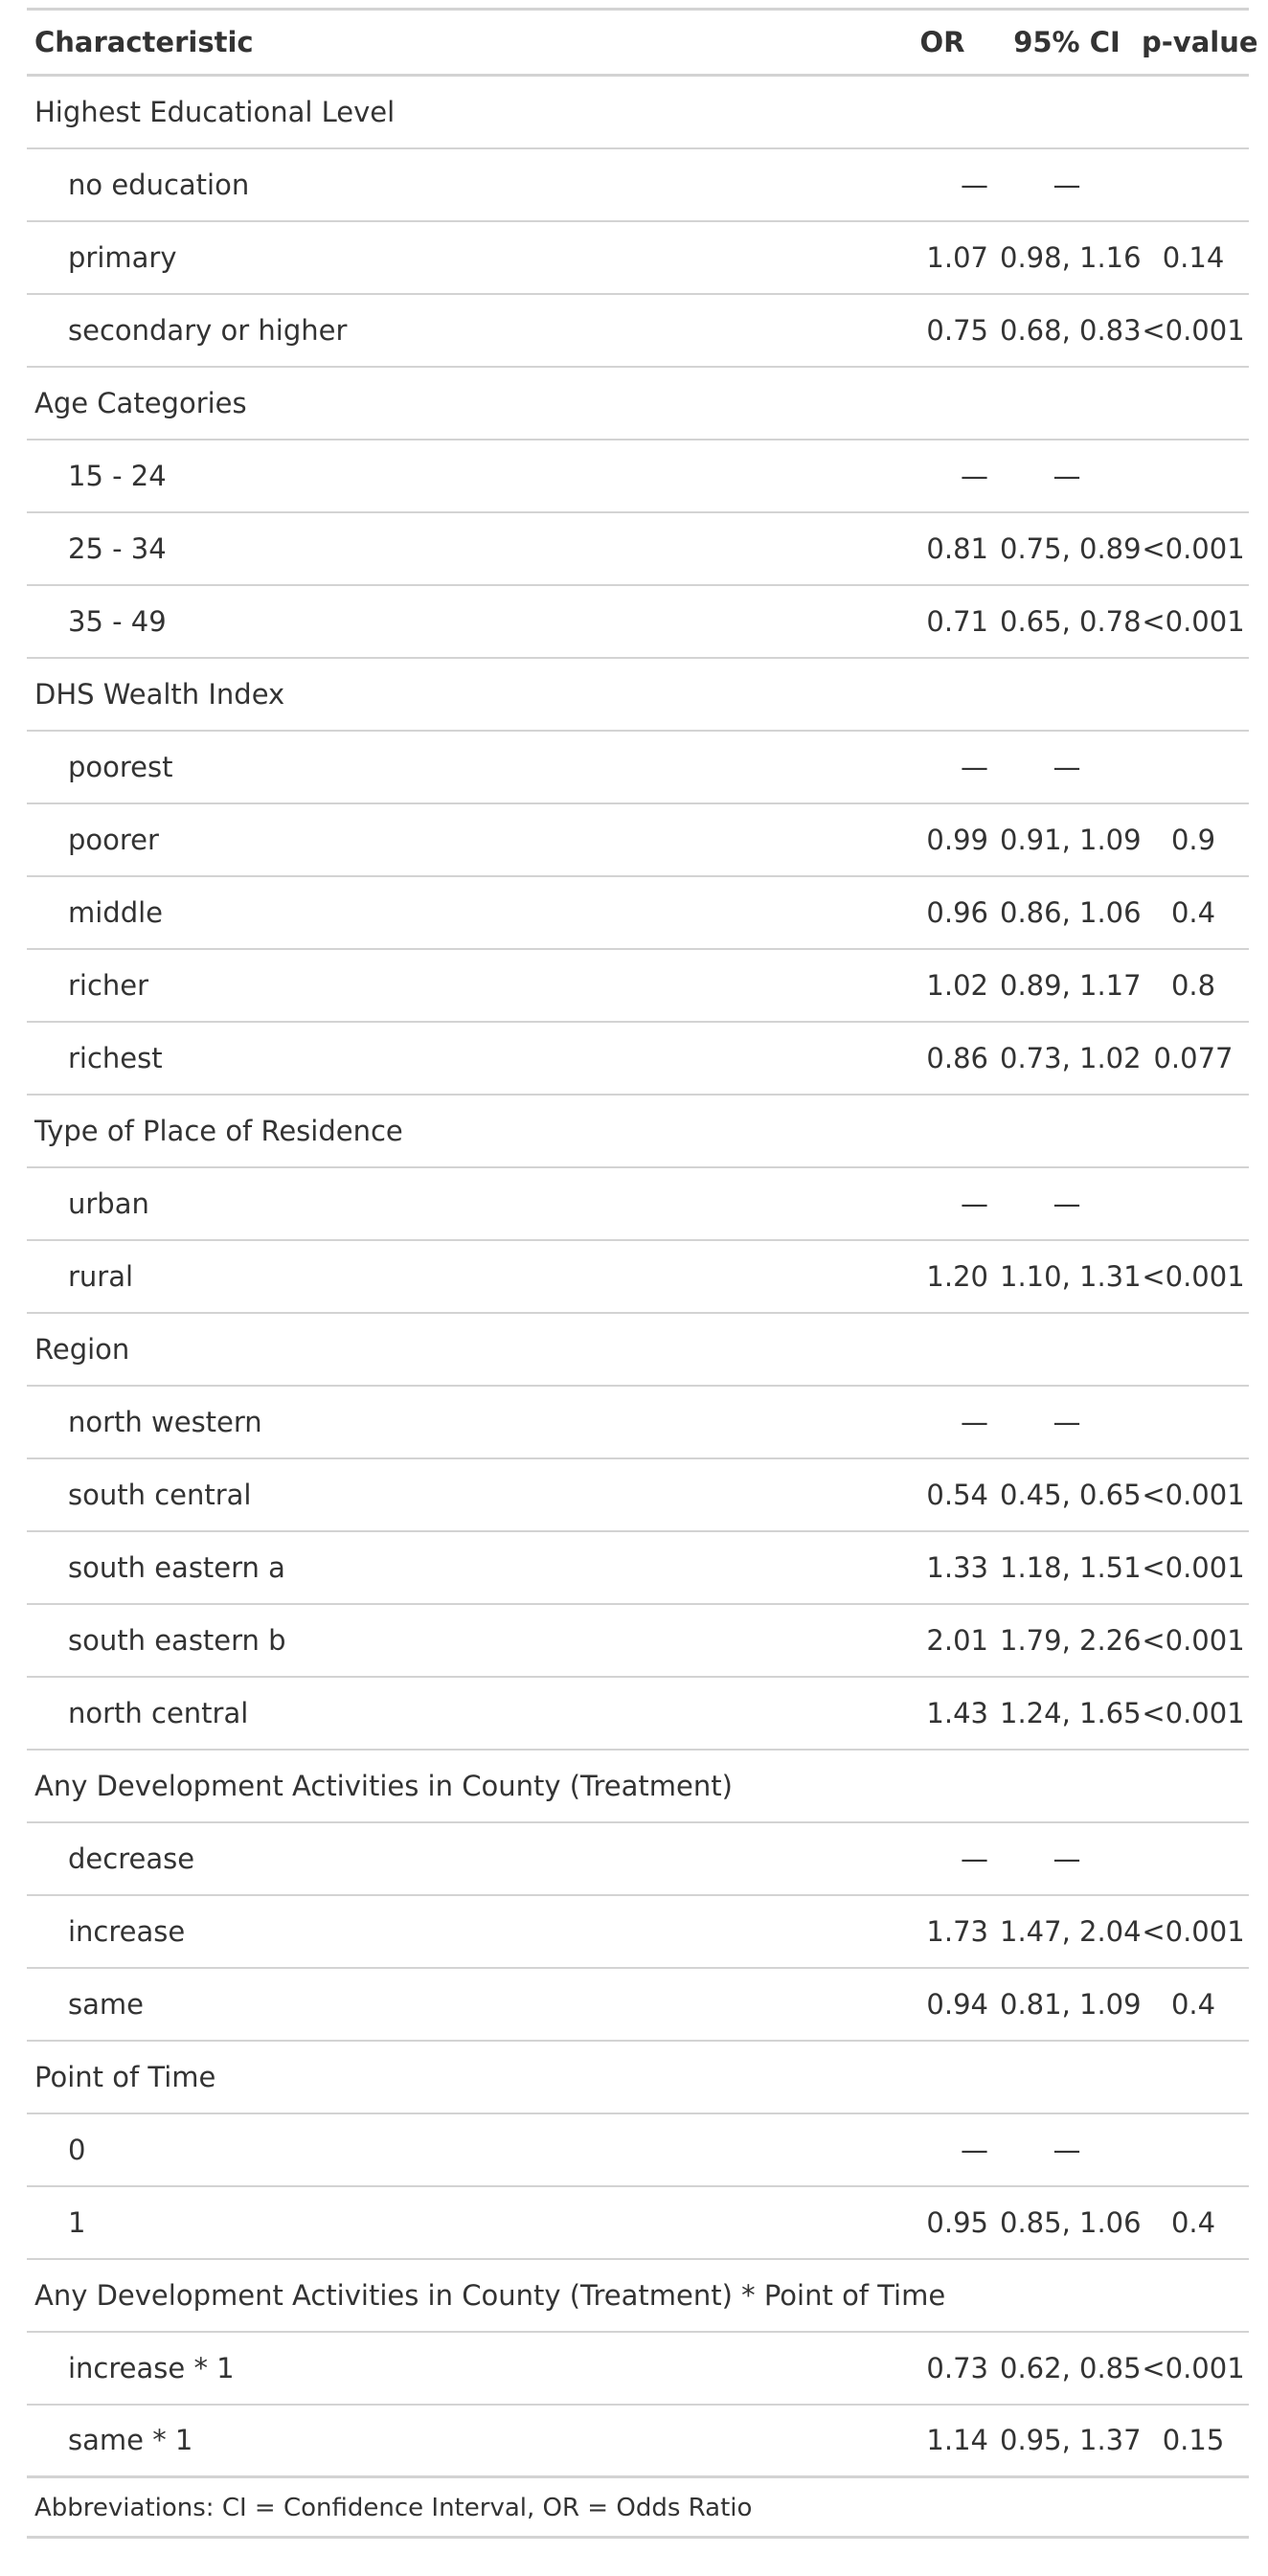  I want to click on table-row: no education — —, so click(638, 184).